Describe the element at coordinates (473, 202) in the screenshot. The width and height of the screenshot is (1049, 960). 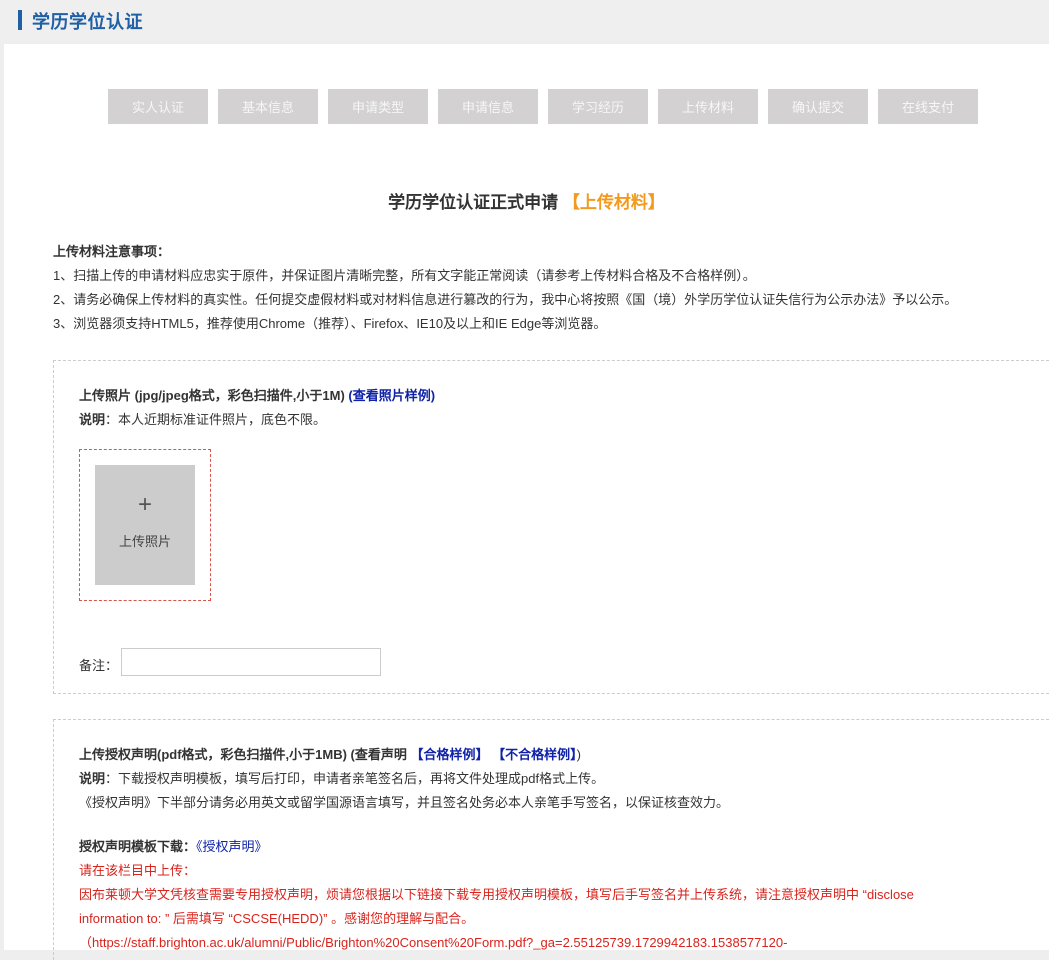
I see `page-title-text: 学历学位认证正式申请` at that location.